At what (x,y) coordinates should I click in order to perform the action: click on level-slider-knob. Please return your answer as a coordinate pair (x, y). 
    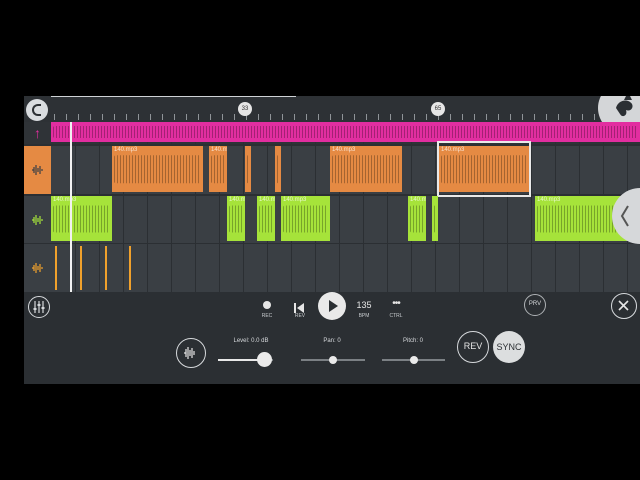
    Looking at the image, I should click on (265, 359).